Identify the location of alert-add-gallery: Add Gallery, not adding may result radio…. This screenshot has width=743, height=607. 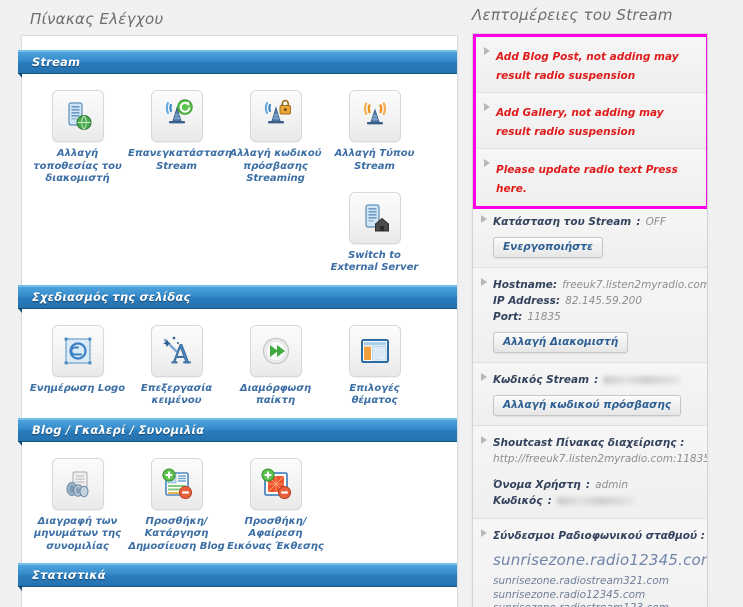
(591, 121).